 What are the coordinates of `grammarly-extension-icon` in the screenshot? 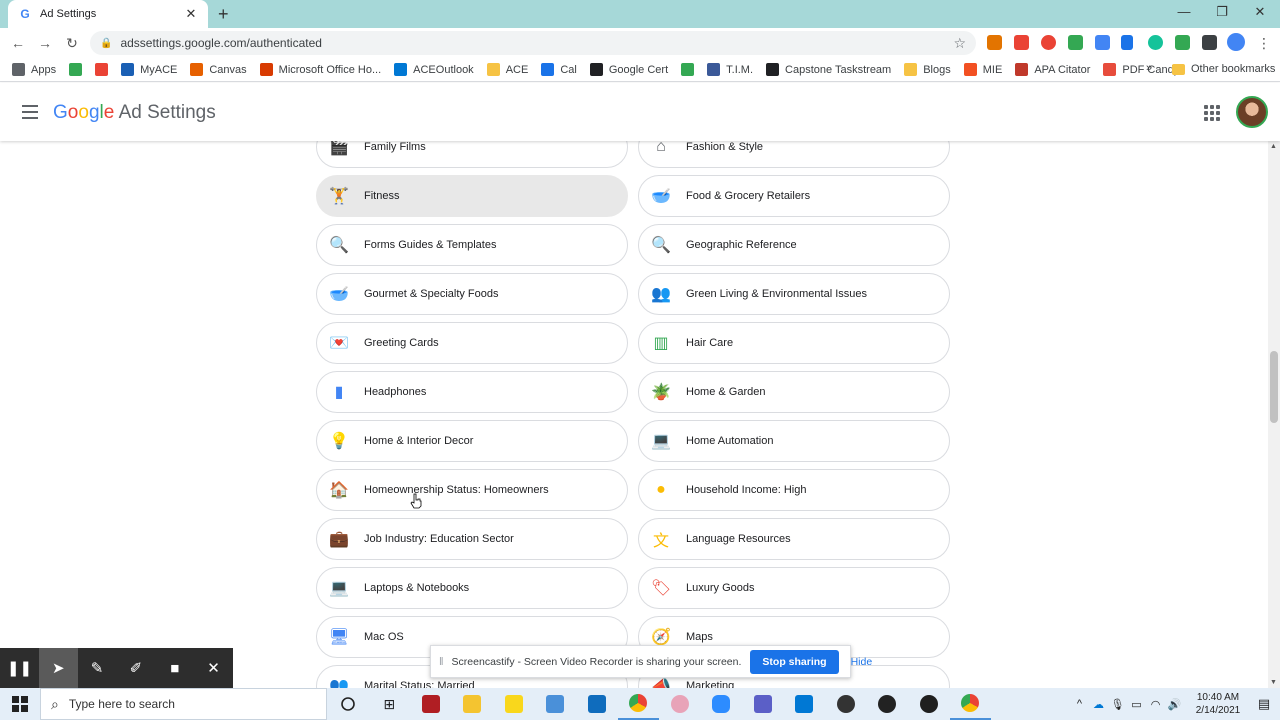 It's located at (1155, 42).